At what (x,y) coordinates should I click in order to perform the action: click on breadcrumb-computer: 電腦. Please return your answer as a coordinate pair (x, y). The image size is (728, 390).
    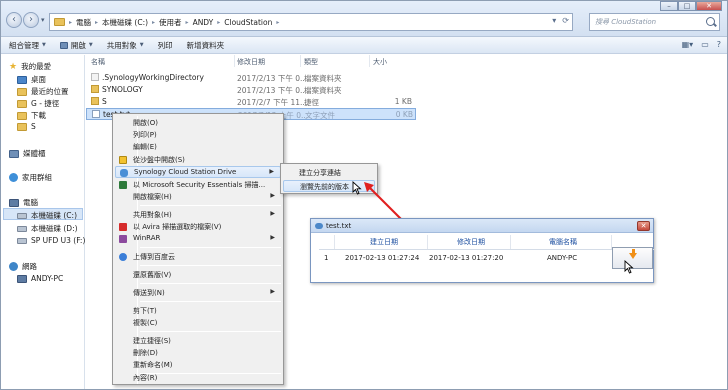
    Looking at the image, I should click on (83, 22).